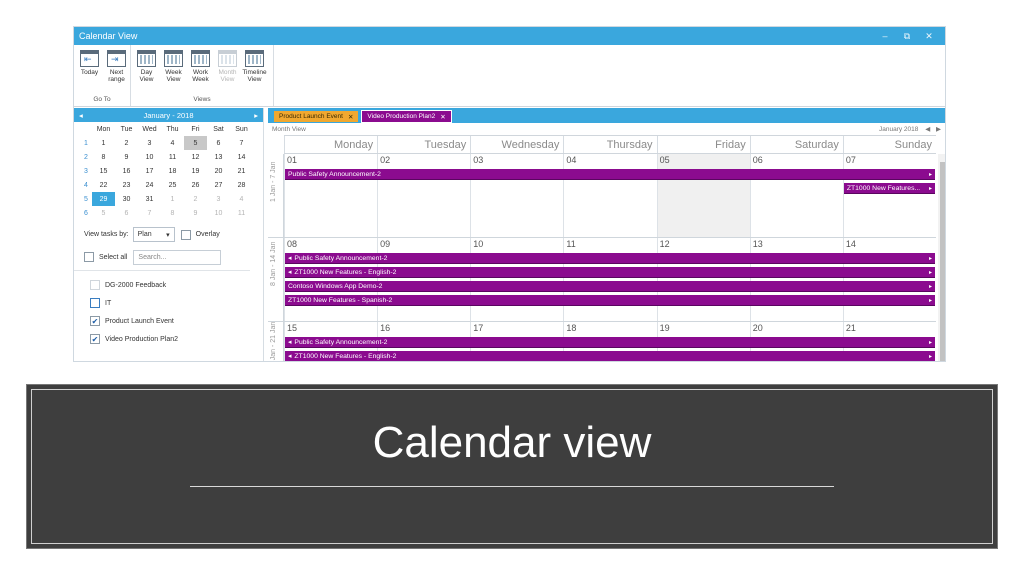  I want to click on tab-product-launch-event: Product Launch Event ✕, so click(316, 116).